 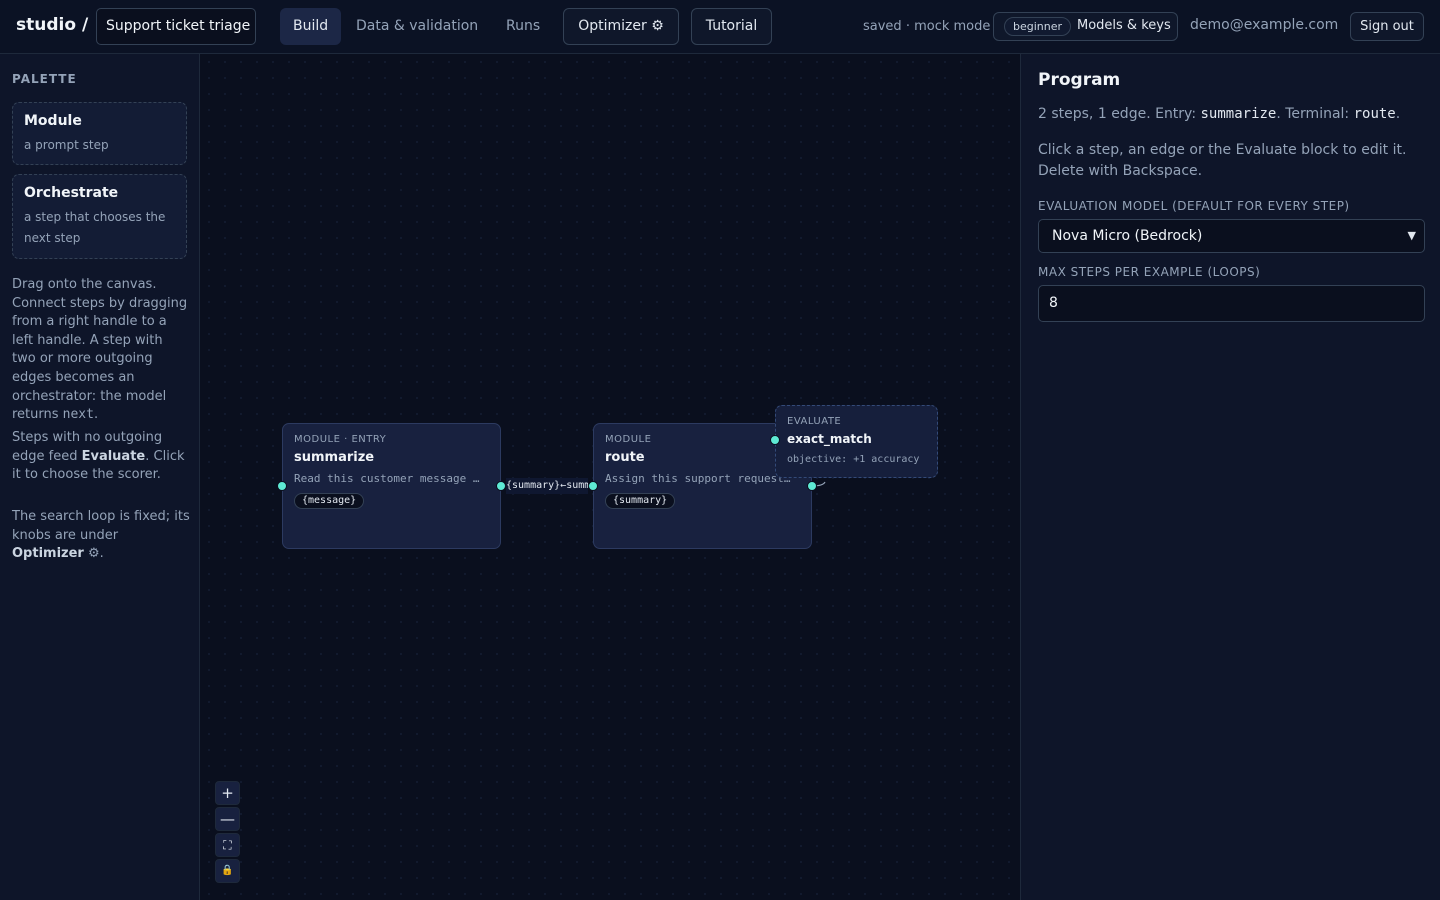 I want to click on node-name: summarize, so click(x=334, y=457).